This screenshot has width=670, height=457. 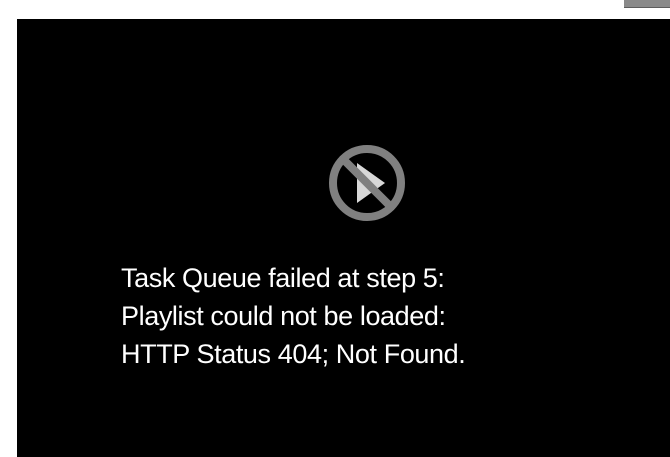 I want to click on error-line-http-status: HTTP Status 404; Not Found., so click(x=293, y=354).